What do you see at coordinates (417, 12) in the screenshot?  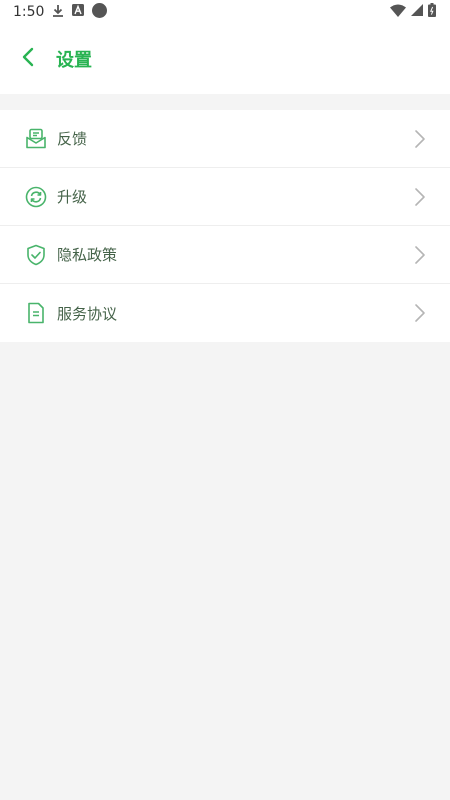 I see `cell-signal-icon` at bounding box center [417, 12].